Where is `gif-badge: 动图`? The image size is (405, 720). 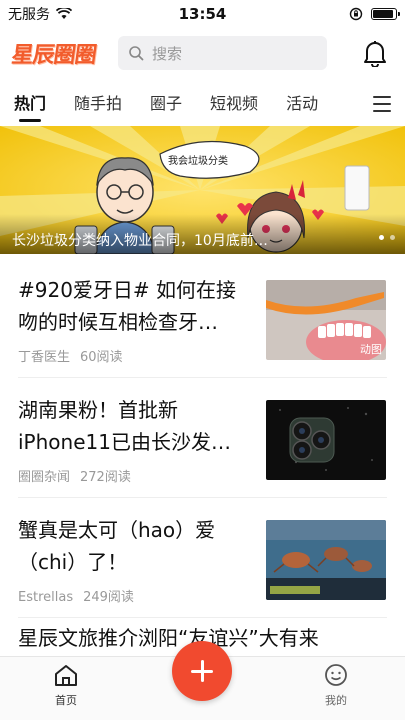
gif-badge: 动图 is located at coordinates (371, 349).